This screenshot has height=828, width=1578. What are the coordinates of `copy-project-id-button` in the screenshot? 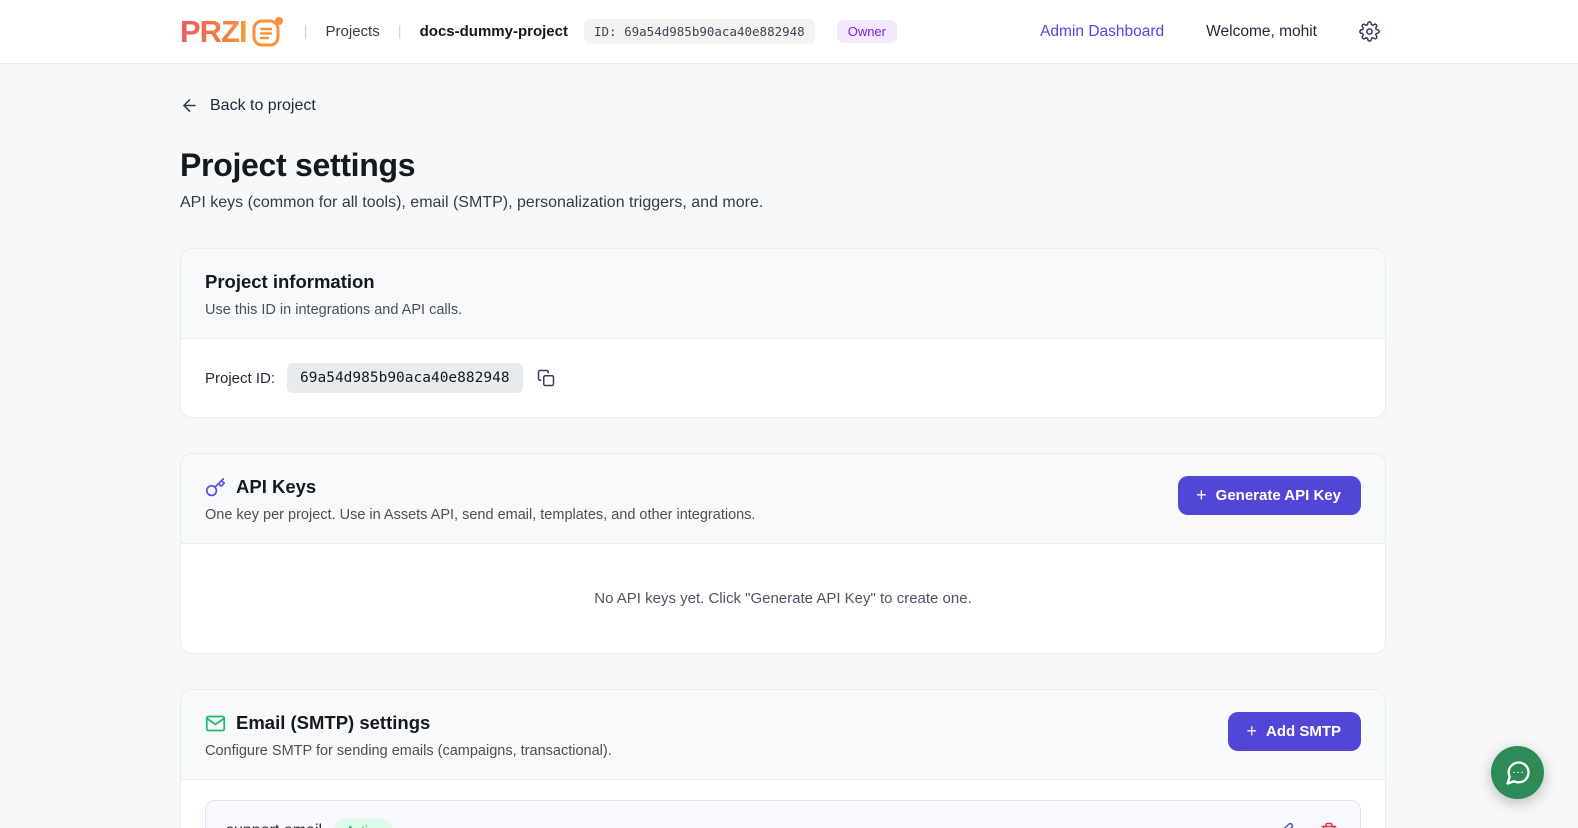 It's located at (546, 378).